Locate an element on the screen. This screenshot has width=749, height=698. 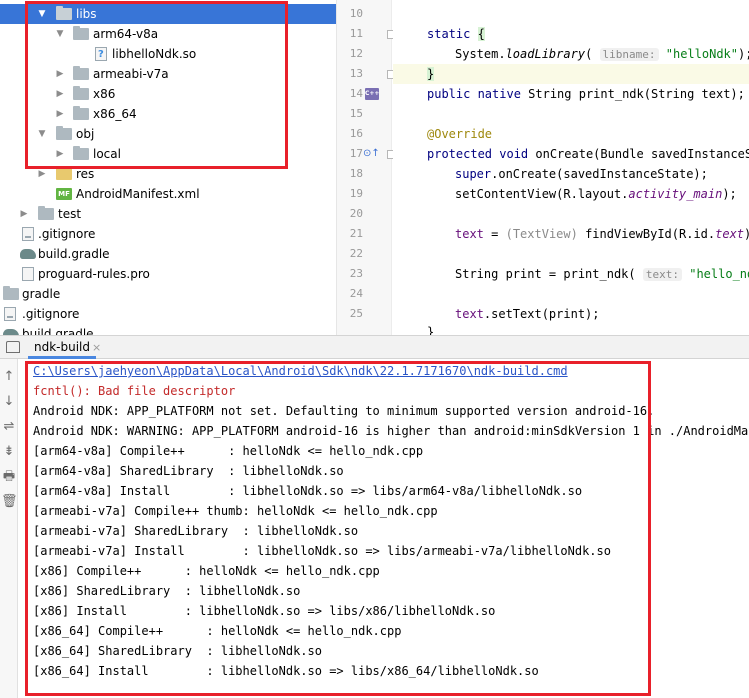
console-line: [x86_64] SharedLibrary : libhelloNdk.so is located at coordinates (177, 651).